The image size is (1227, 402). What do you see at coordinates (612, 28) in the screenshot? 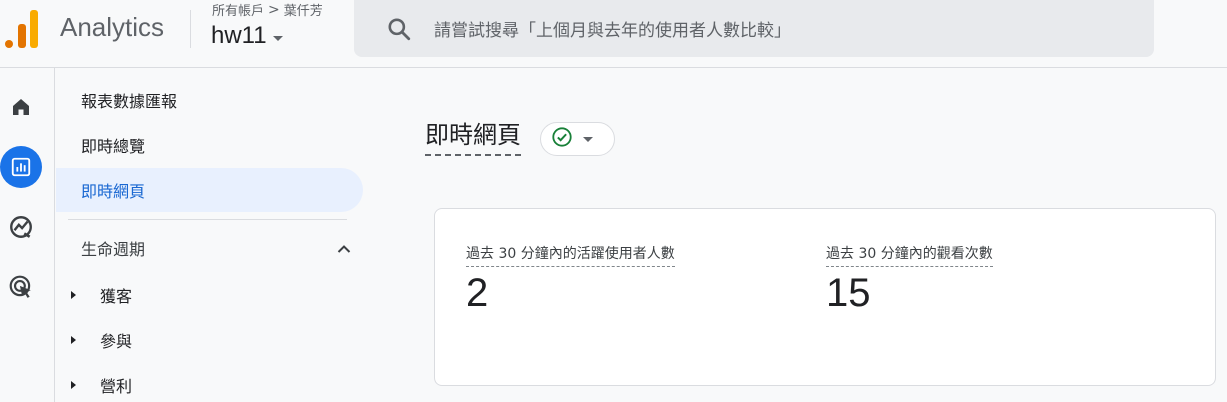
I see `search-input: 請嘗試搜尋「上個月與去年的使用者人數比較」` at bounding box center [612, 28].